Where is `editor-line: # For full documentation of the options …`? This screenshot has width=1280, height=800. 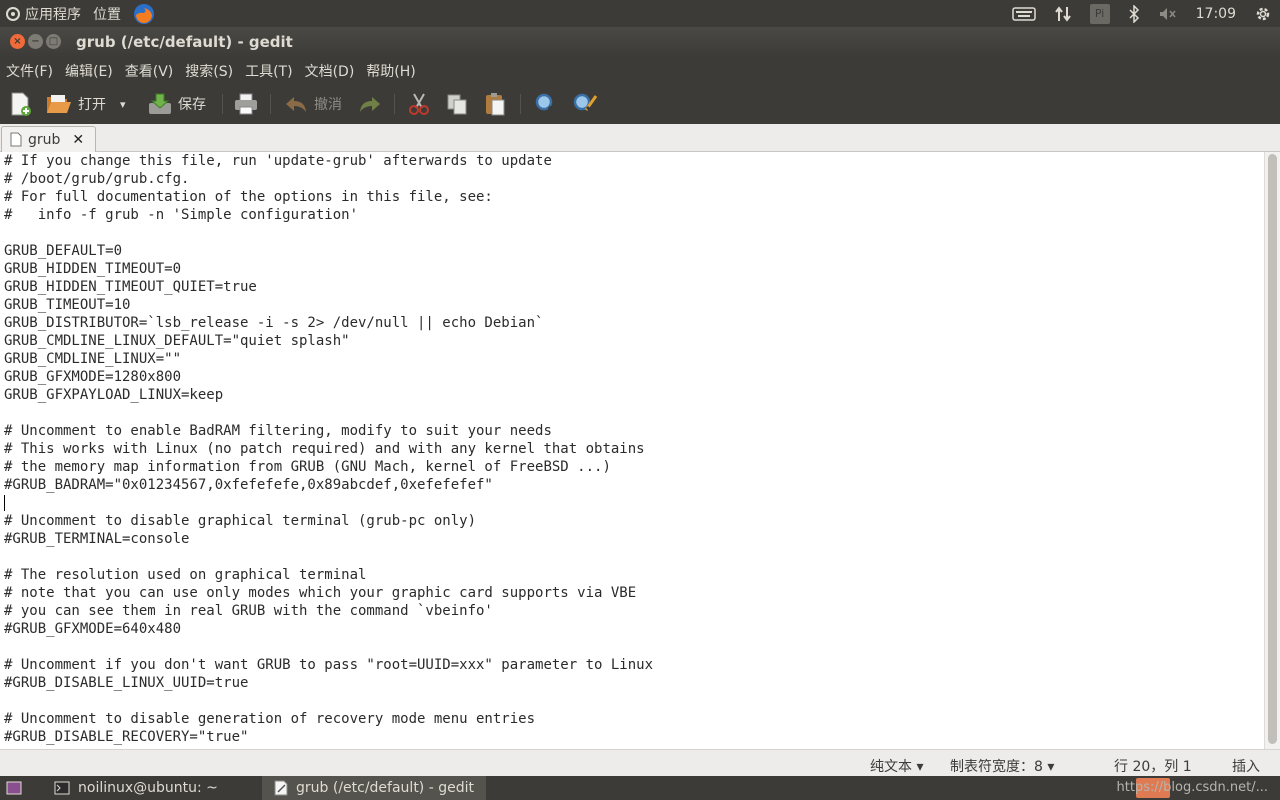
editor-line: # For full documentation of the options … is located at coordinates (634, 197).